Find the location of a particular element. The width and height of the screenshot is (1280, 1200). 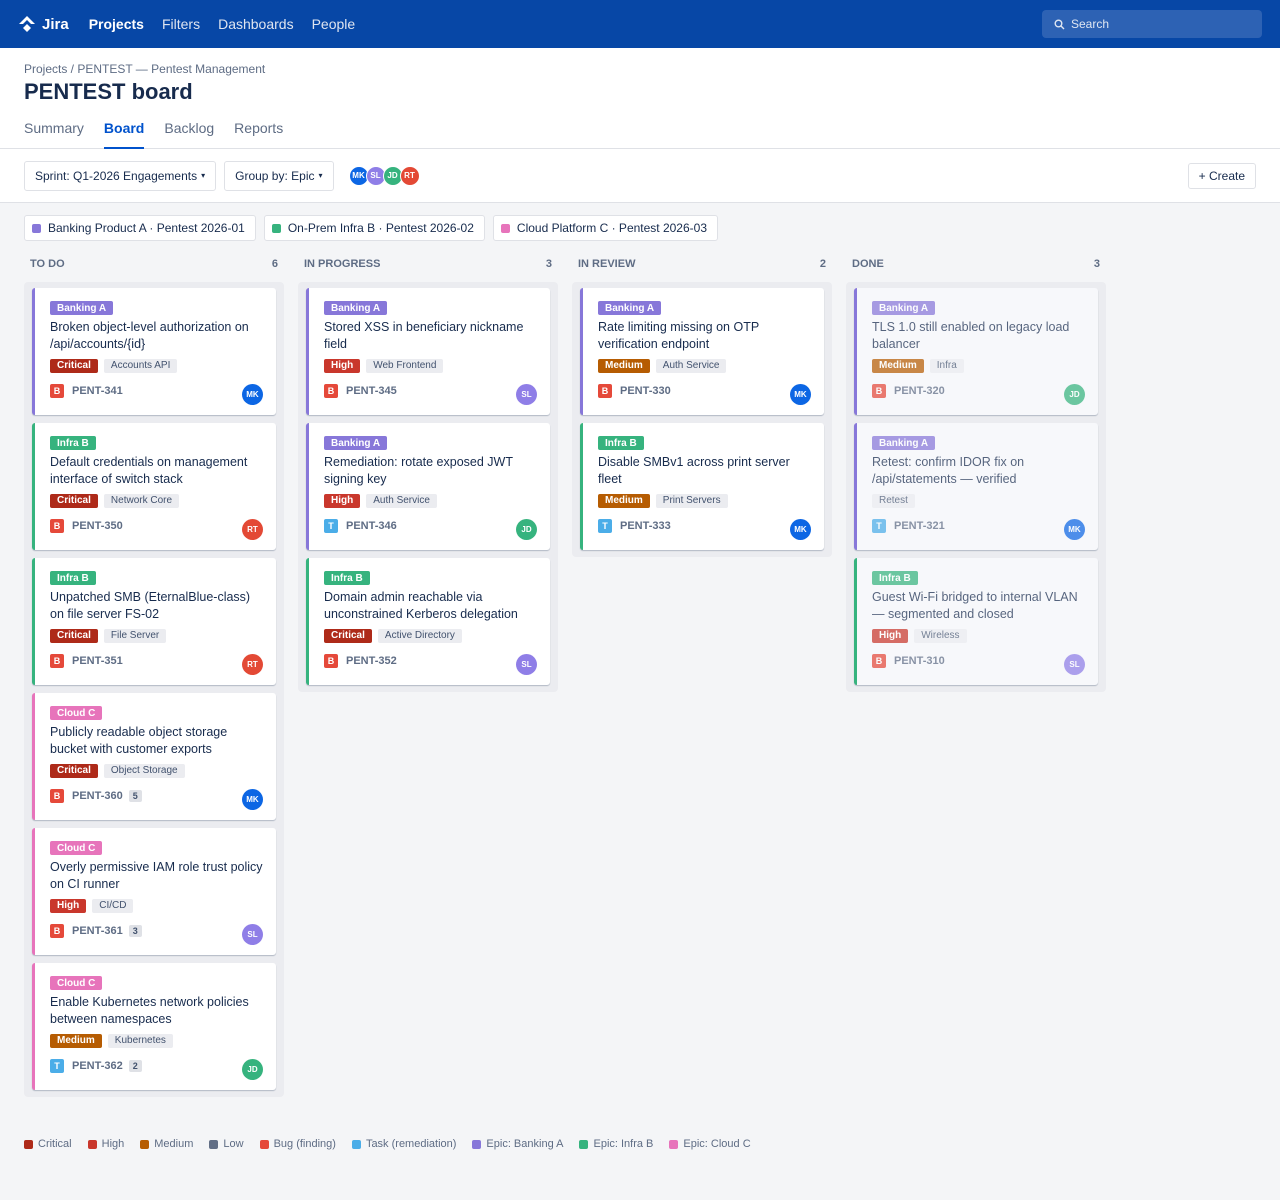

issue-key: PENT-350 is located at coordinates (97, 526).